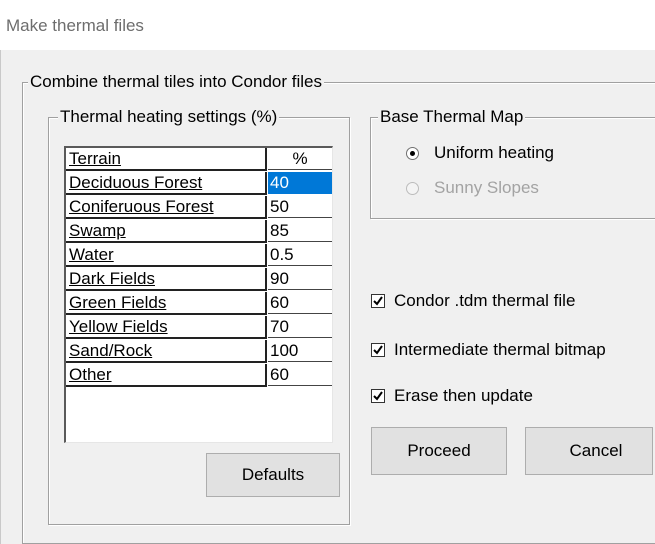 The height and width of the screenshot is (544, 655). I want to click on table-row: Water 0.5, so click(199, 255).